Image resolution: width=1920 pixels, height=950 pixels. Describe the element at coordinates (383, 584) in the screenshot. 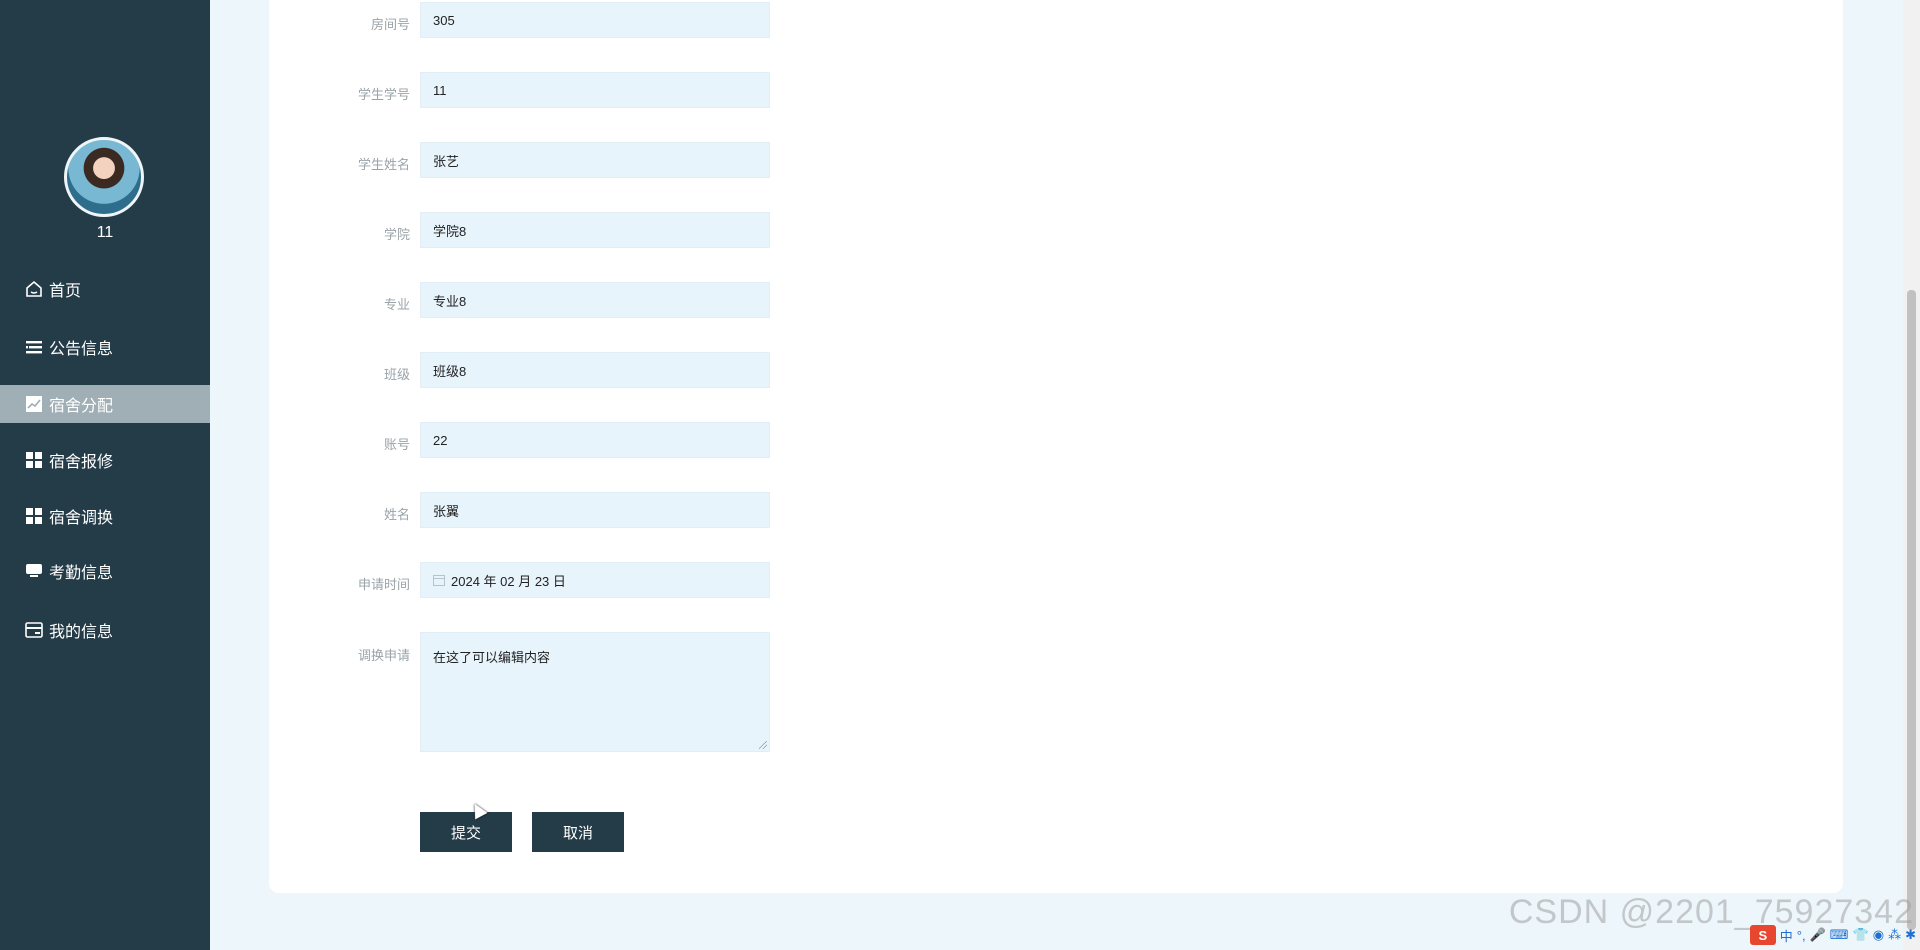

I see `field-label-apply-time: 申请时间` at that location.